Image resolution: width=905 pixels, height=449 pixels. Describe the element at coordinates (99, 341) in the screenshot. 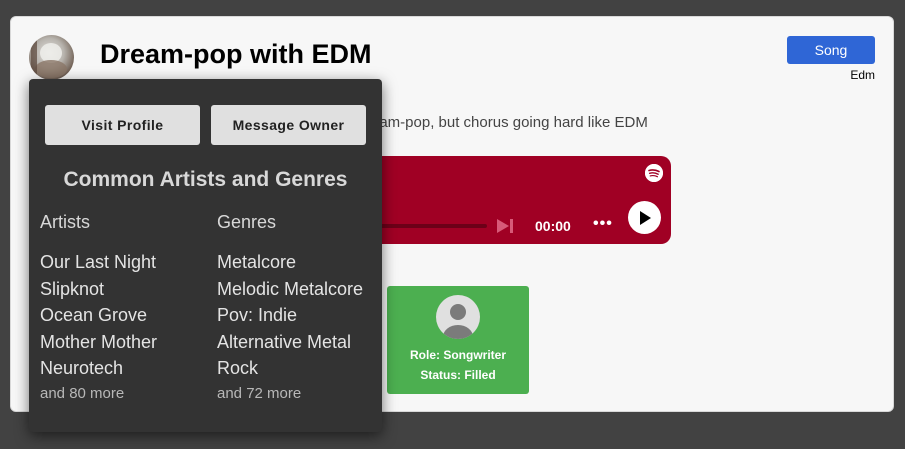

I see `artist-item: Mother Mother` at that location.